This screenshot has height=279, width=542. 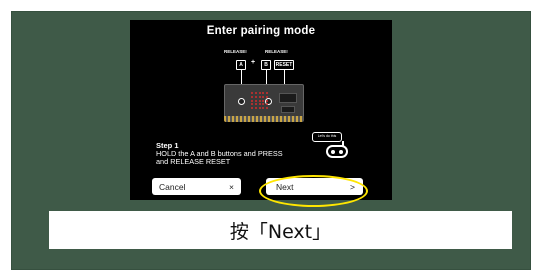 What do you see at coordinates (253, 62) in the screenshot?
I see `plus-sign: +` at bounding box center [253, 62].